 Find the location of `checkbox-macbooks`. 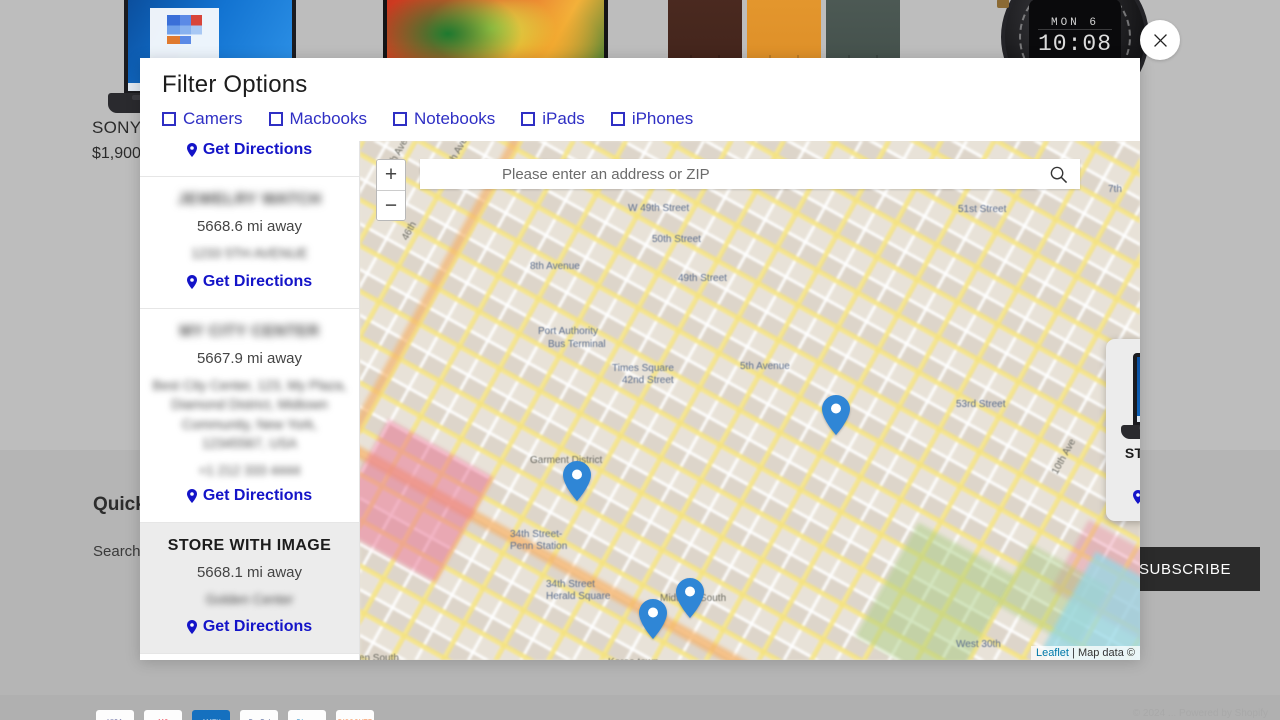

checkbox-macbooks is located at coordinates (275, 119).